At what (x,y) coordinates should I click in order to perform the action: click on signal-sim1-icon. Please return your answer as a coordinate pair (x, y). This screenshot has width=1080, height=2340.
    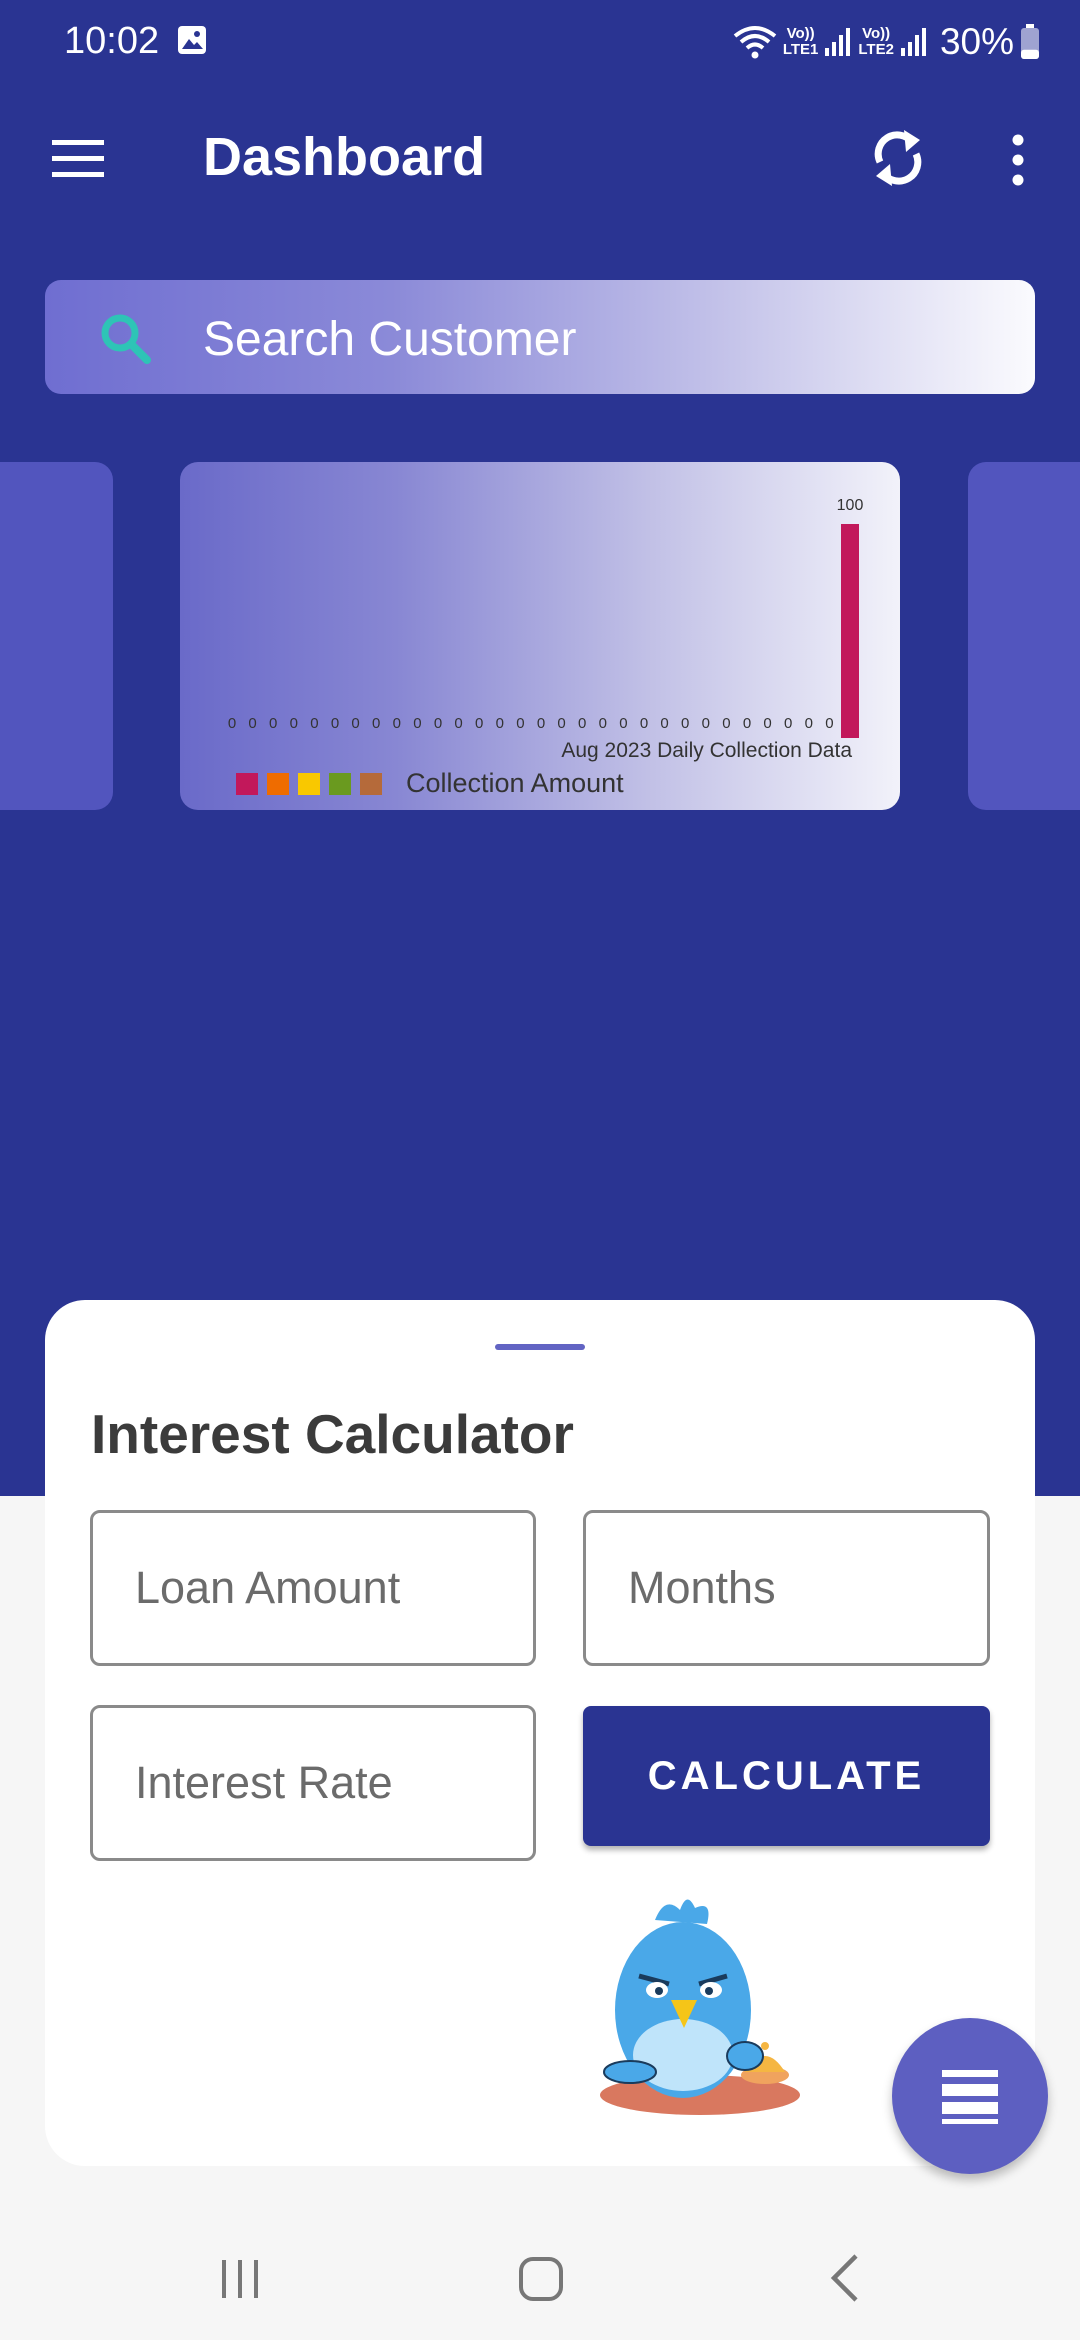
    Looking at the image, I should click on (838, 42).